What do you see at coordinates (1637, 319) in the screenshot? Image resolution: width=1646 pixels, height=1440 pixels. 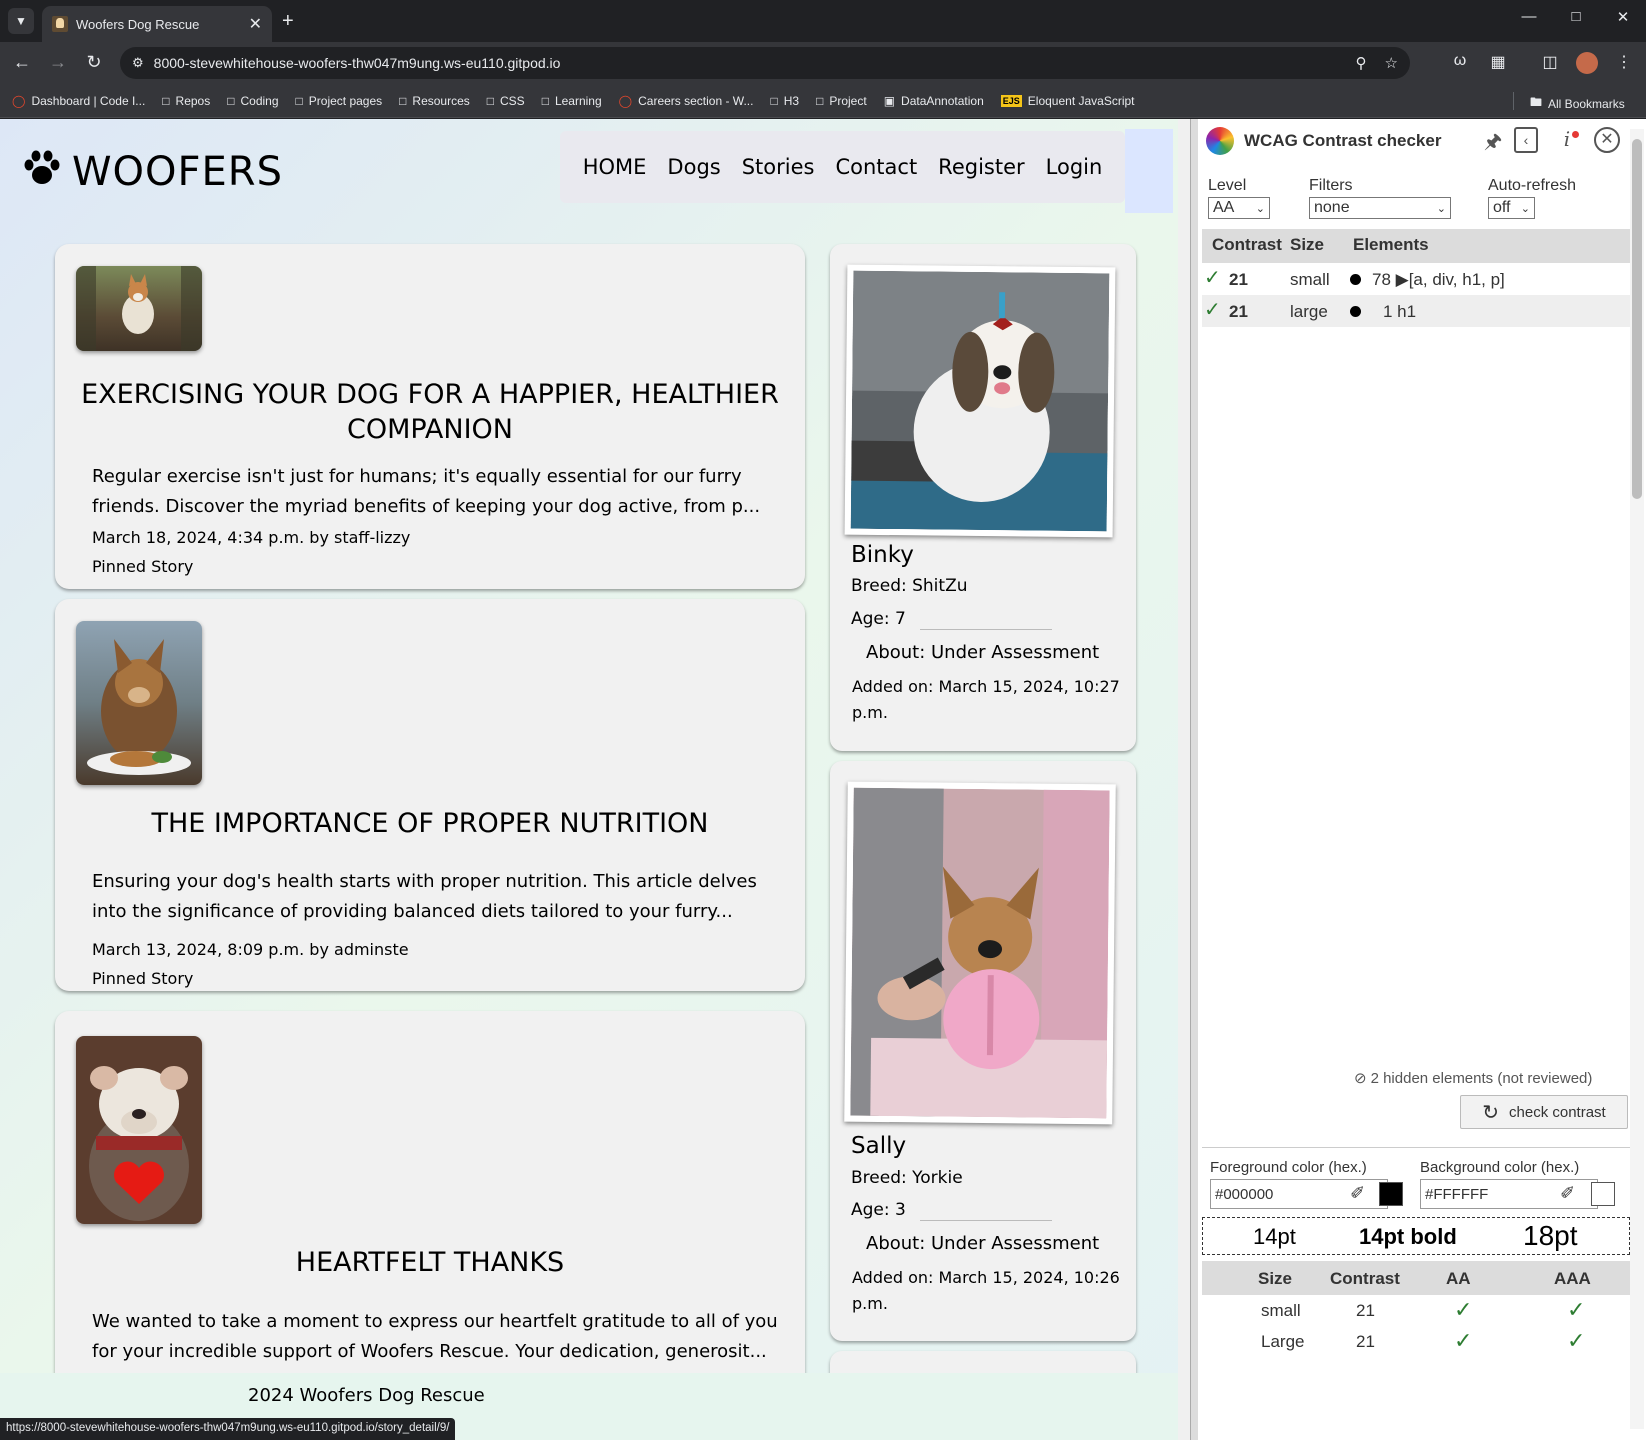 I see `panel-scroll-thumb` at bounding box center [1637, 319].